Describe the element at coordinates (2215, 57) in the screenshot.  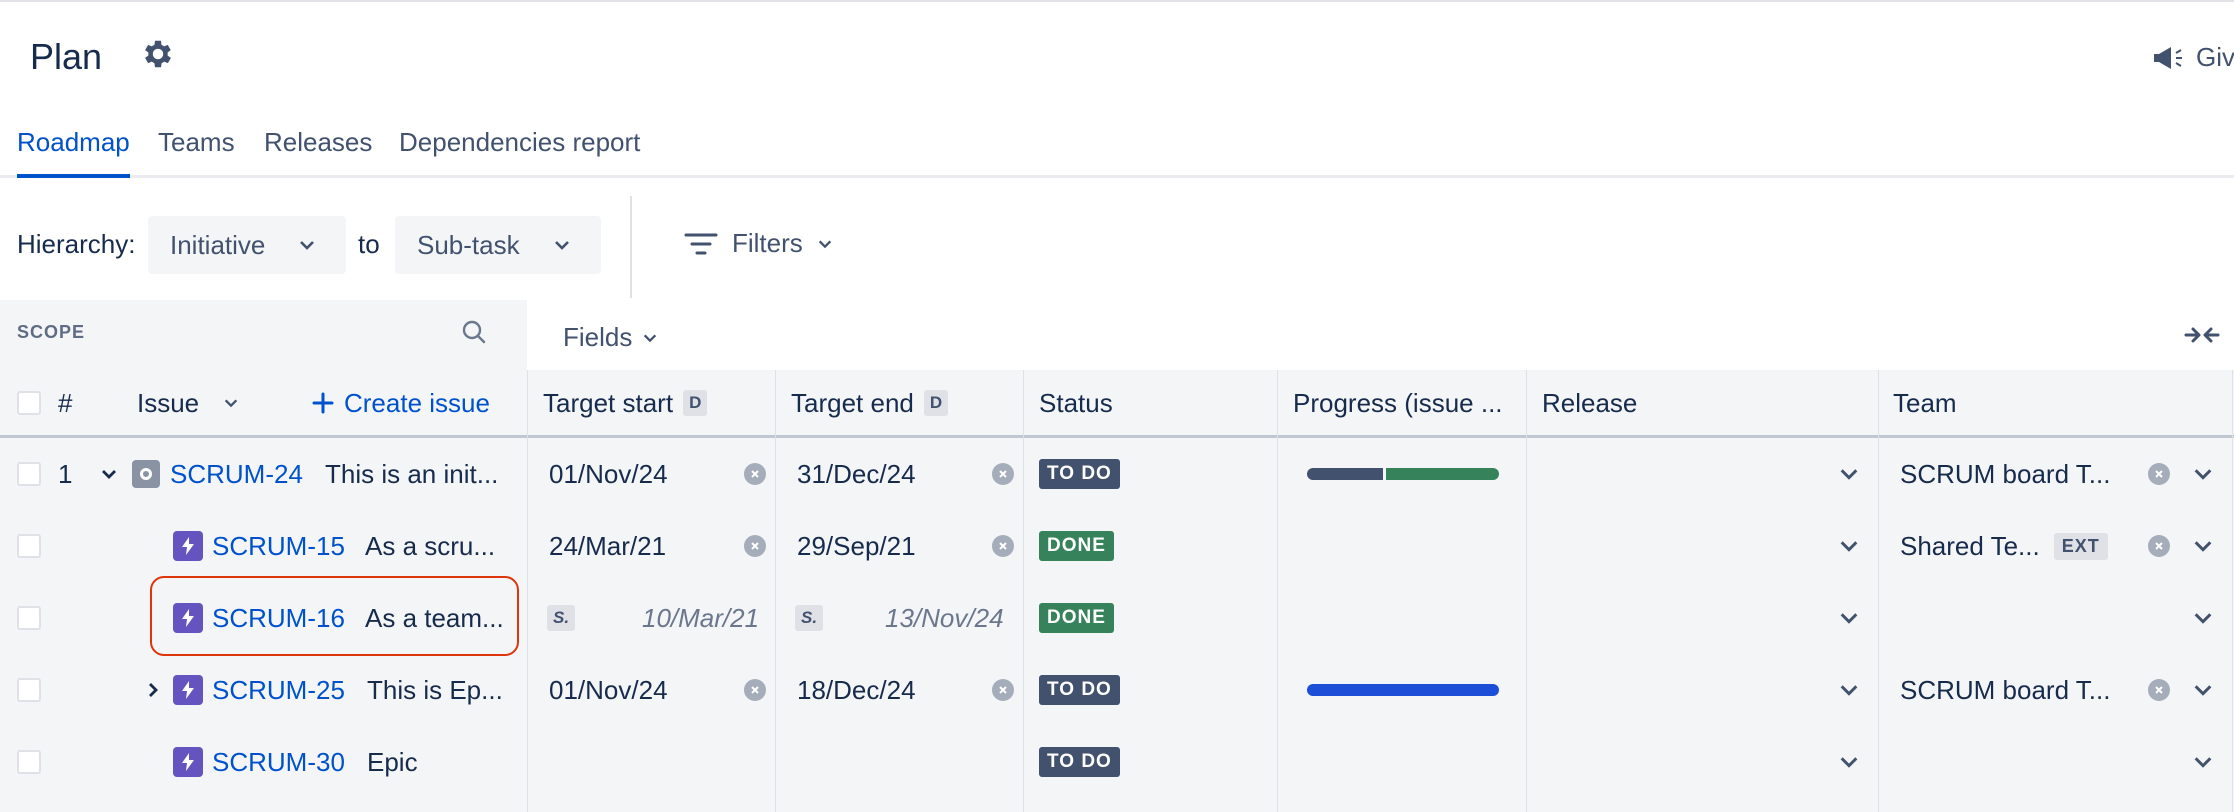
I see `feedback-label: Giv` at that location.